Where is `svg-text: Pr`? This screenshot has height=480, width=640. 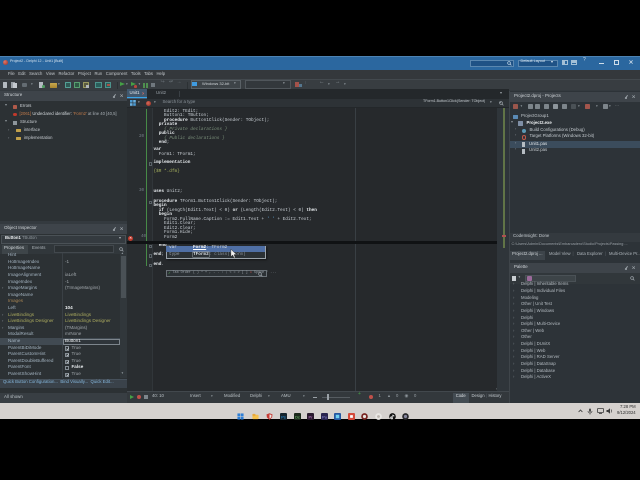
svg-text: Pr is located at coordinates (311, 416).